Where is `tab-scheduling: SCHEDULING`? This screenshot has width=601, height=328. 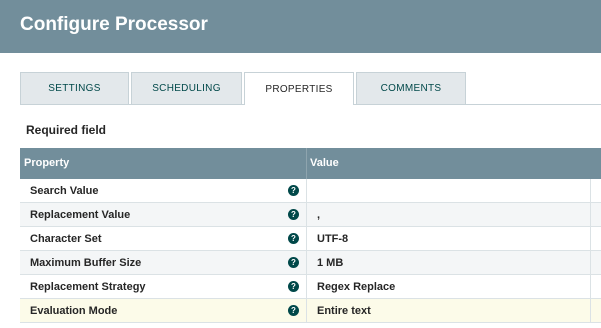 tab-scheduling: SCHEDULING is located at coordinates (186, 88).